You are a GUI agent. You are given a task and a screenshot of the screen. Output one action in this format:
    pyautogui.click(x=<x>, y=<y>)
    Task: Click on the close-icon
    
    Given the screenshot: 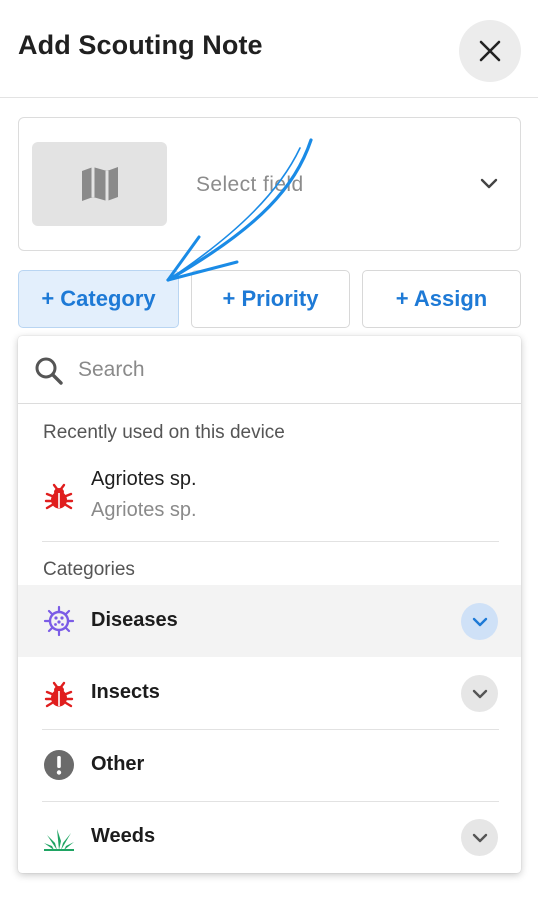 What is the action you would take?
    pyautogui.click(x=490, y=51)
    